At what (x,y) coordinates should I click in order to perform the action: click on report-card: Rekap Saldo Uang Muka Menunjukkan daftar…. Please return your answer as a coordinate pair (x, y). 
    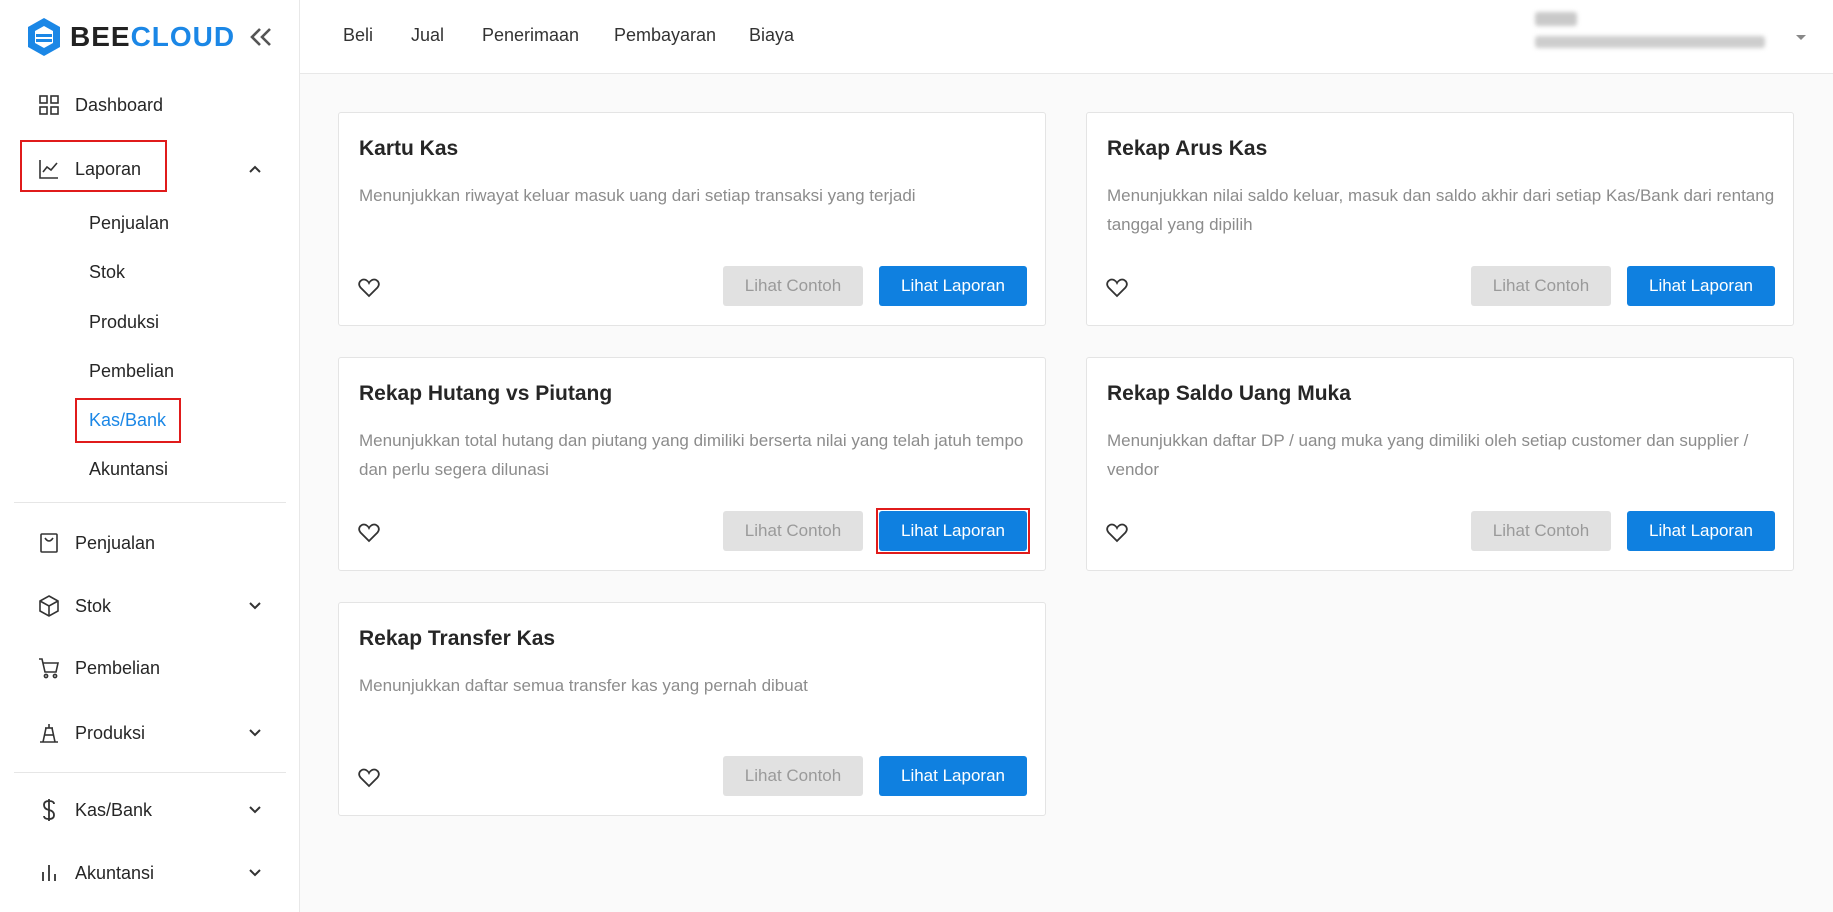
    Looking at the image, I should click on (1440, 464).